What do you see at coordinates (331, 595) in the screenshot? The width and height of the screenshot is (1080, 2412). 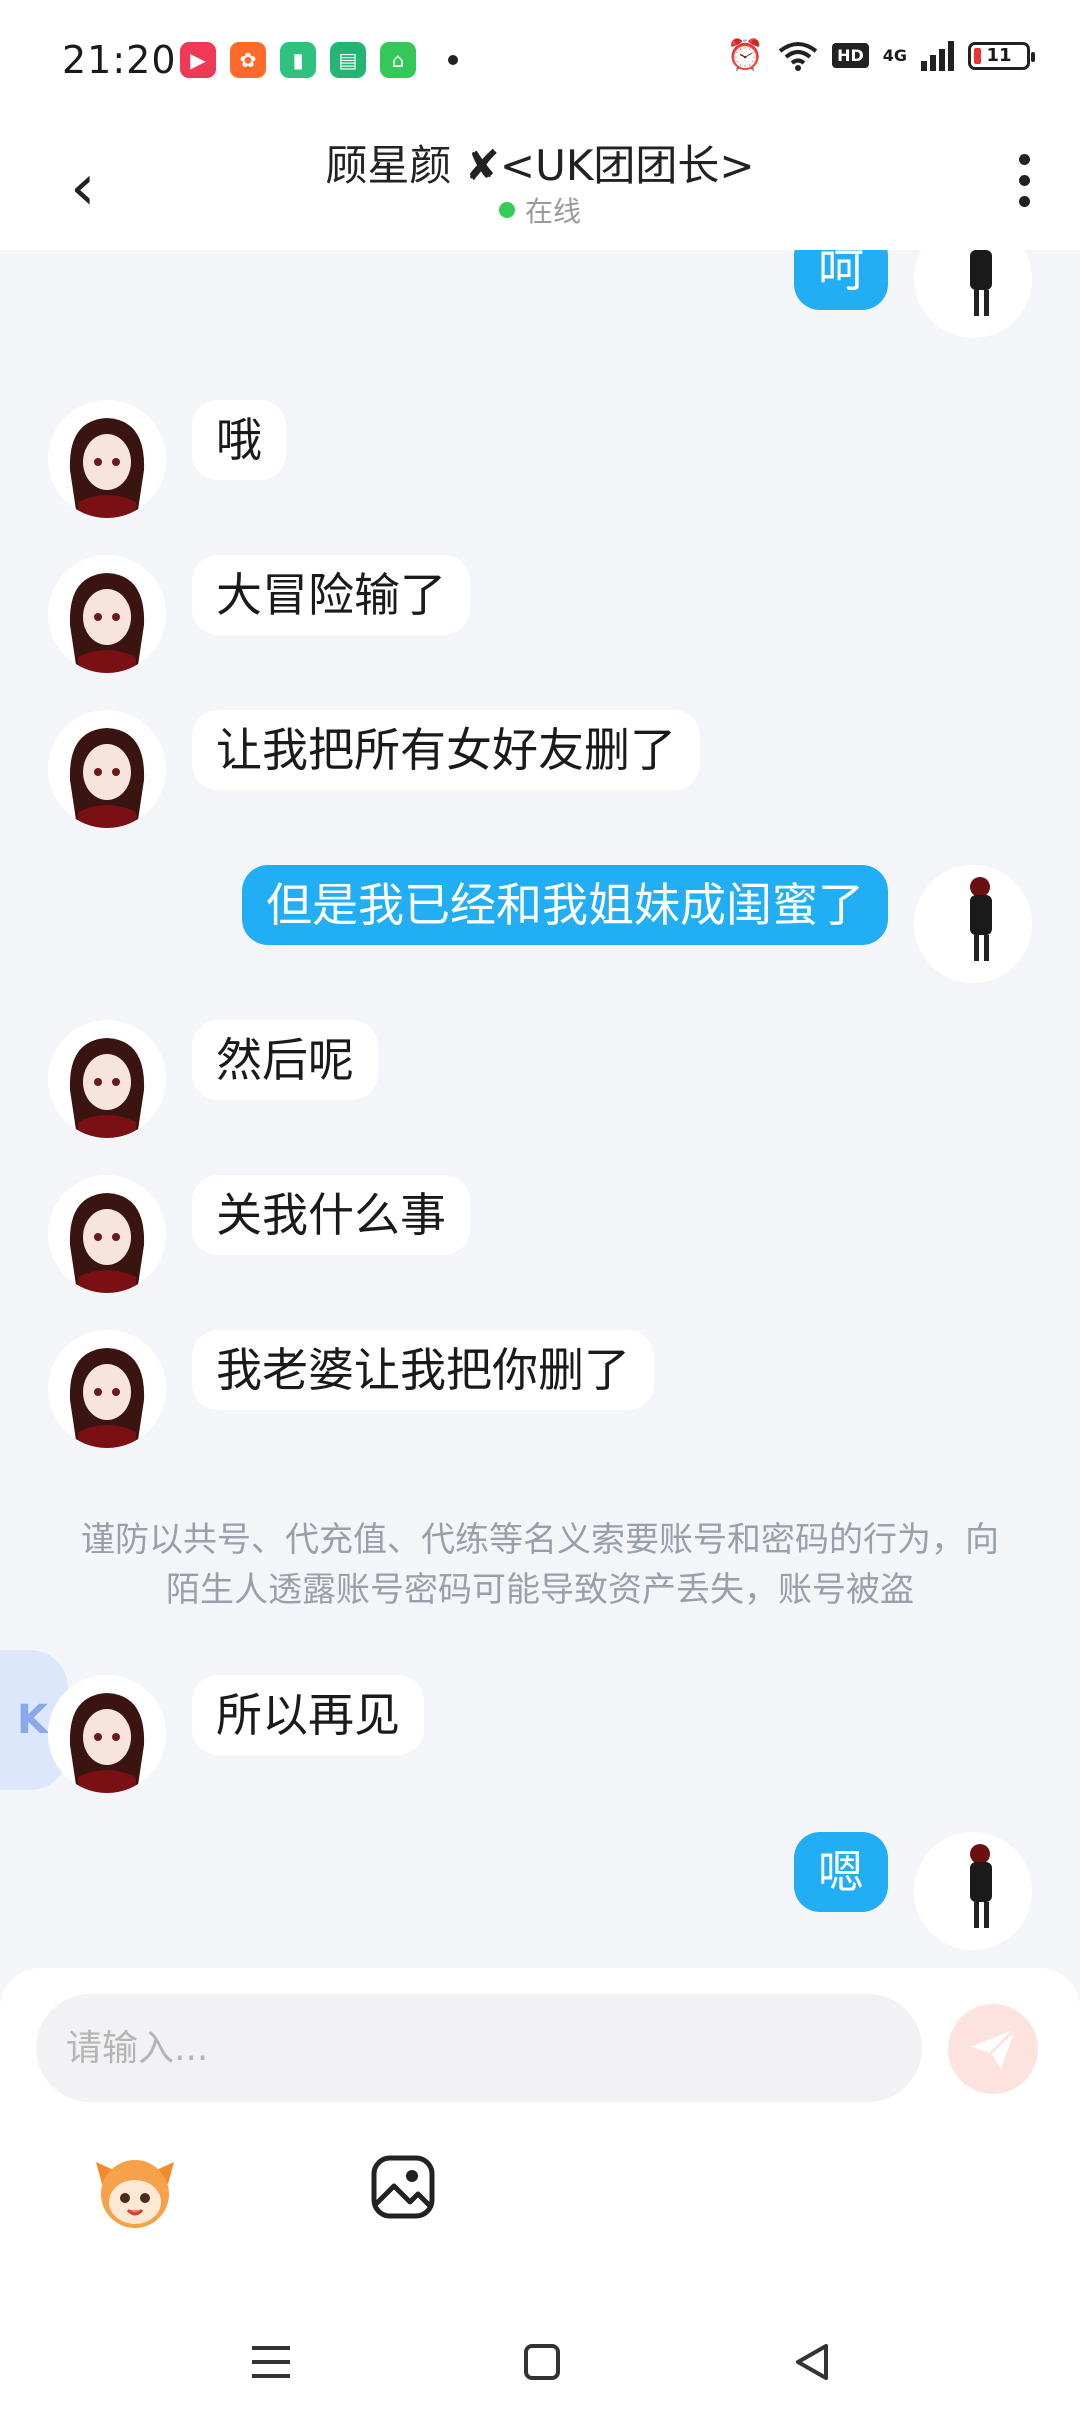 I see `message-bubble: 大冒险输了` at bounding box center [331, 595].